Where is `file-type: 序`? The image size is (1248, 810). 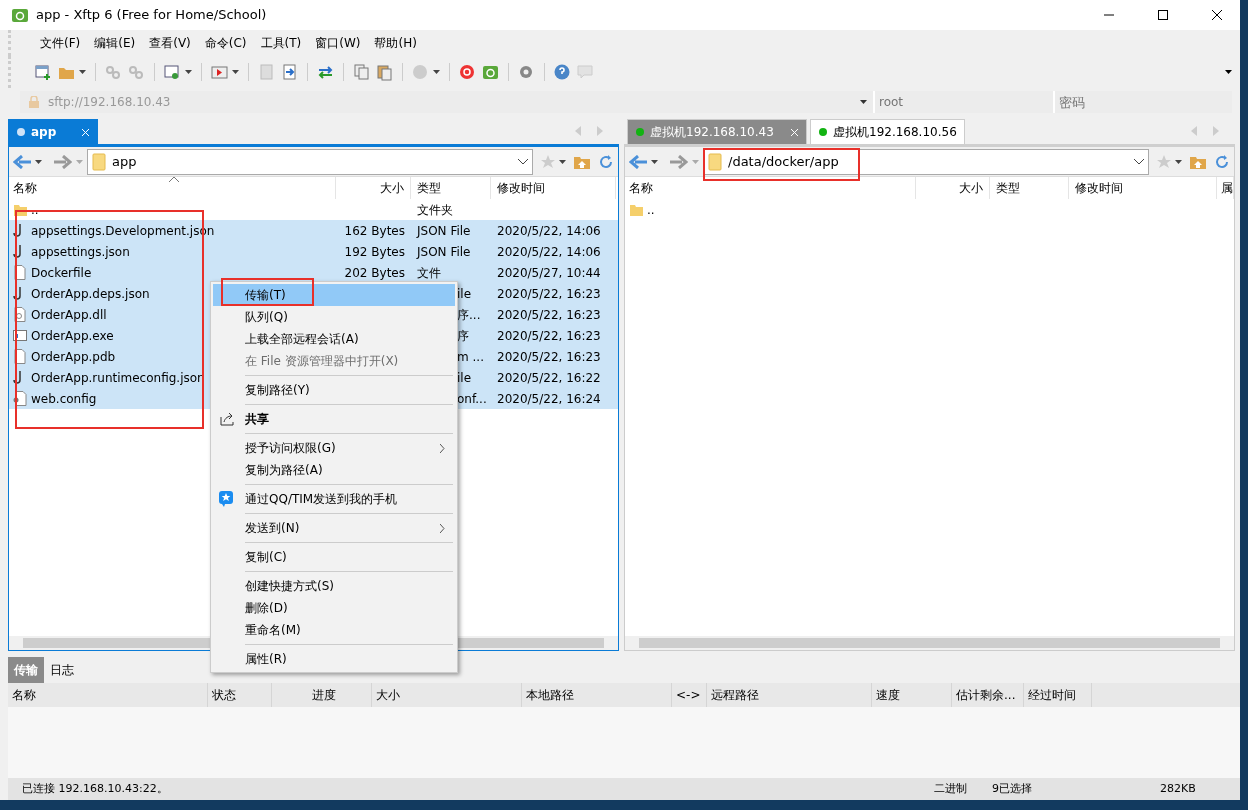 file-type: 序 is located at coordinates (463, 335).